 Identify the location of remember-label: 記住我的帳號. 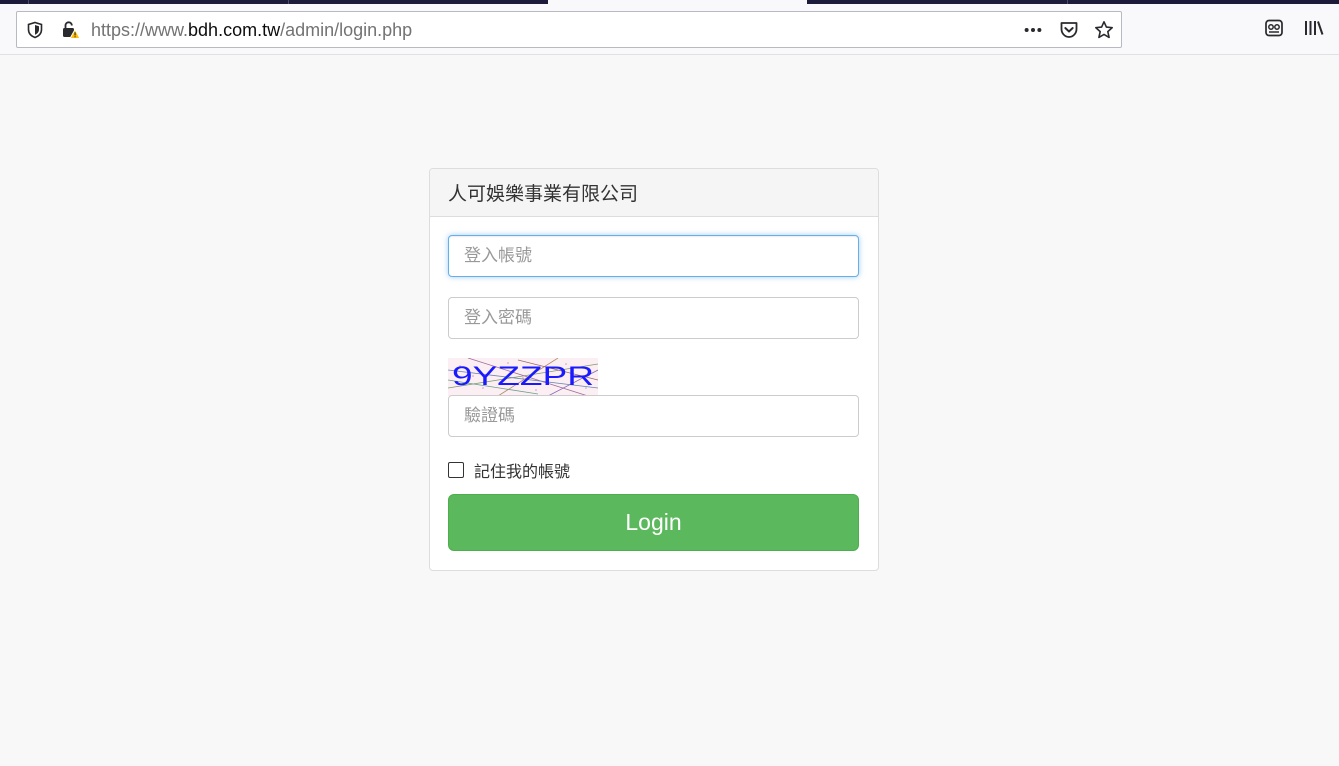
(522, 471).